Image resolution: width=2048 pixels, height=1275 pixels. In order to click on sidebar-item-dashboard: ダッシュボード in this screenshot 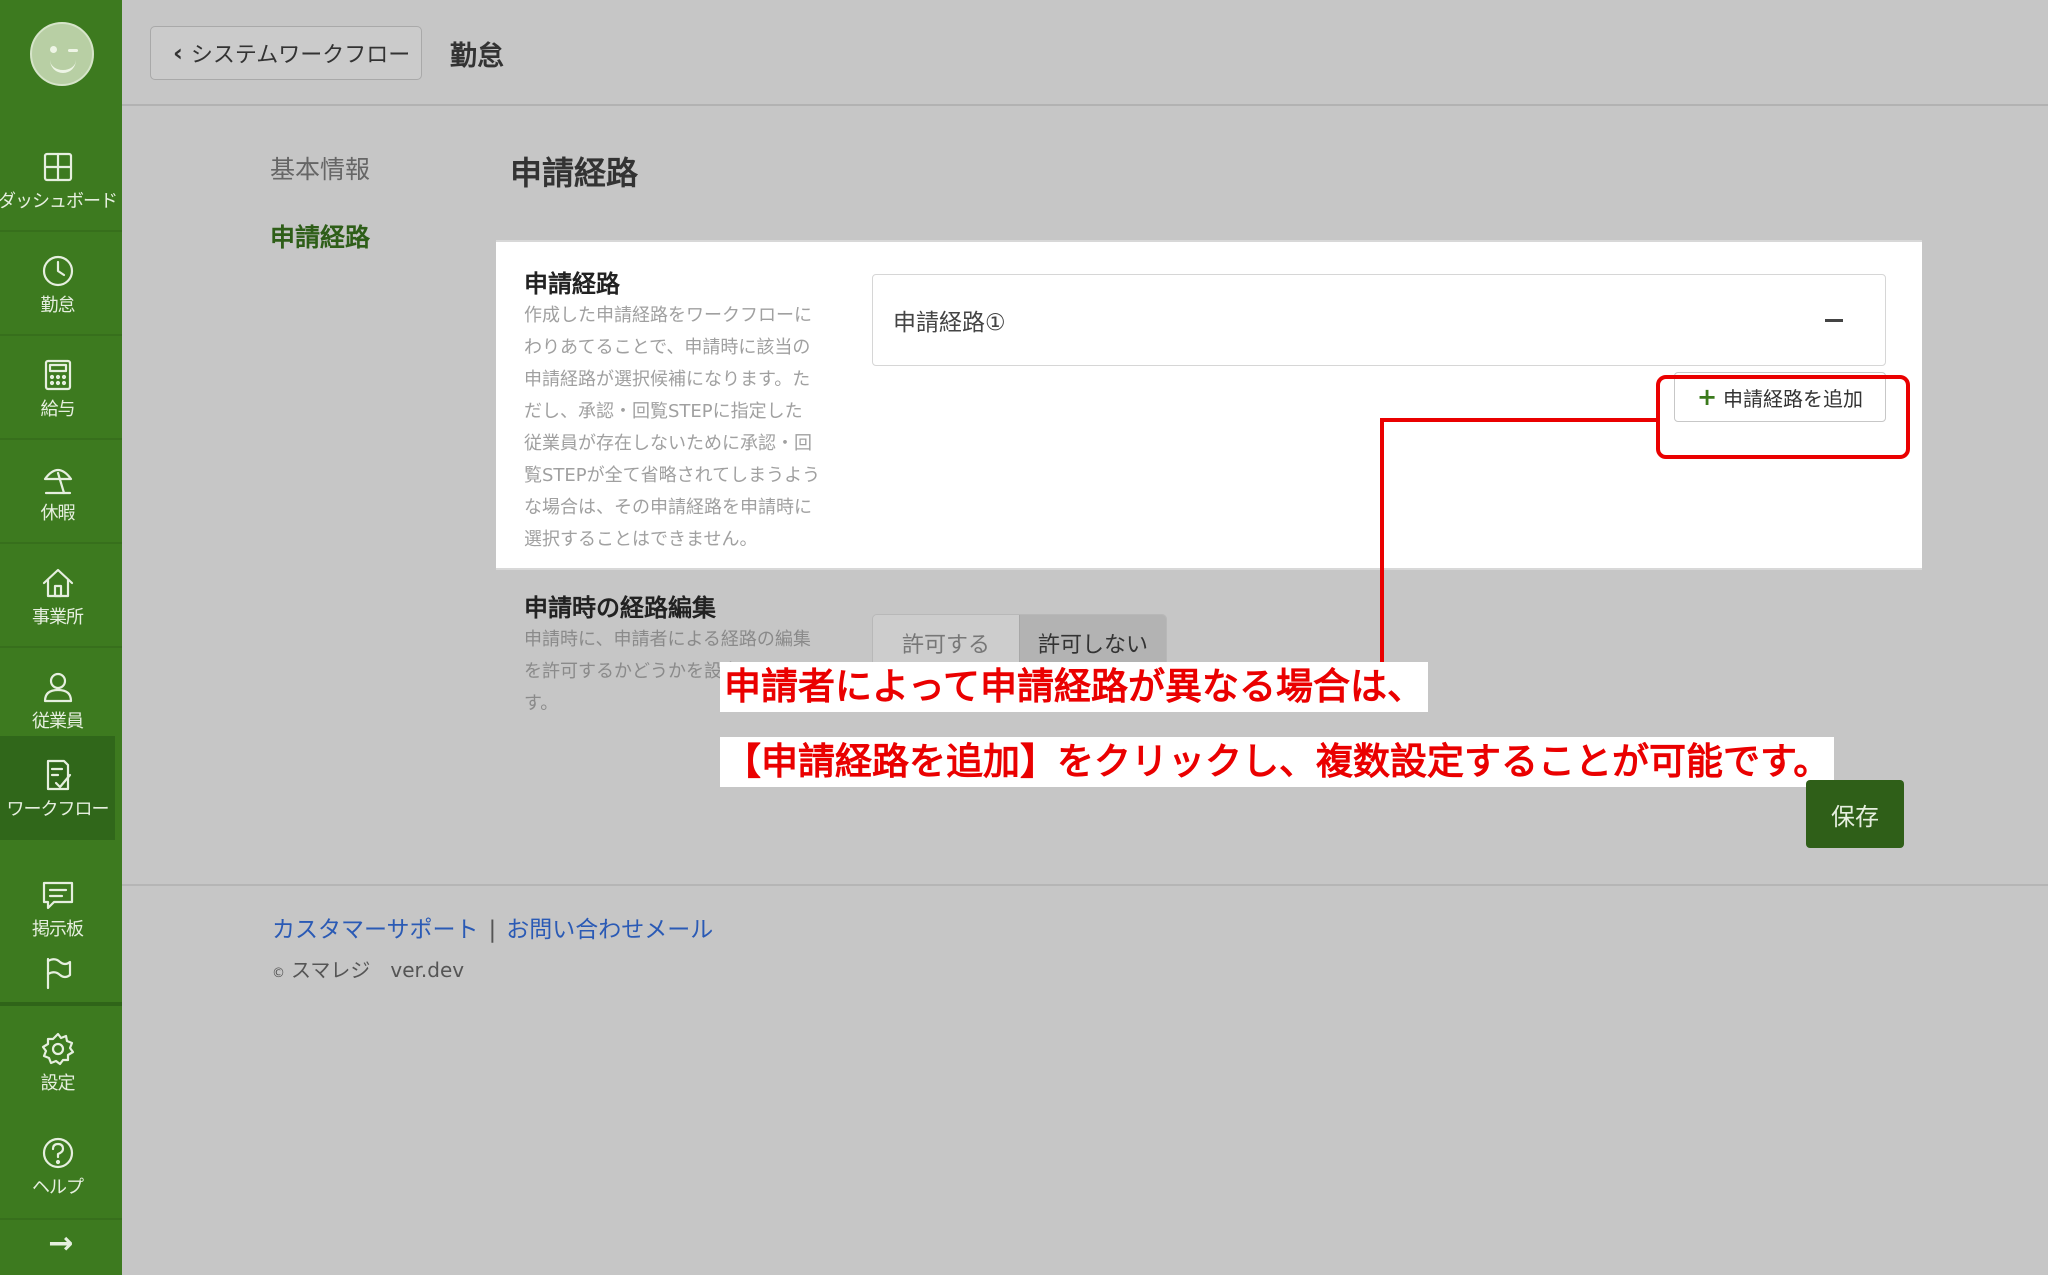, I will do `click(59, 180)`.